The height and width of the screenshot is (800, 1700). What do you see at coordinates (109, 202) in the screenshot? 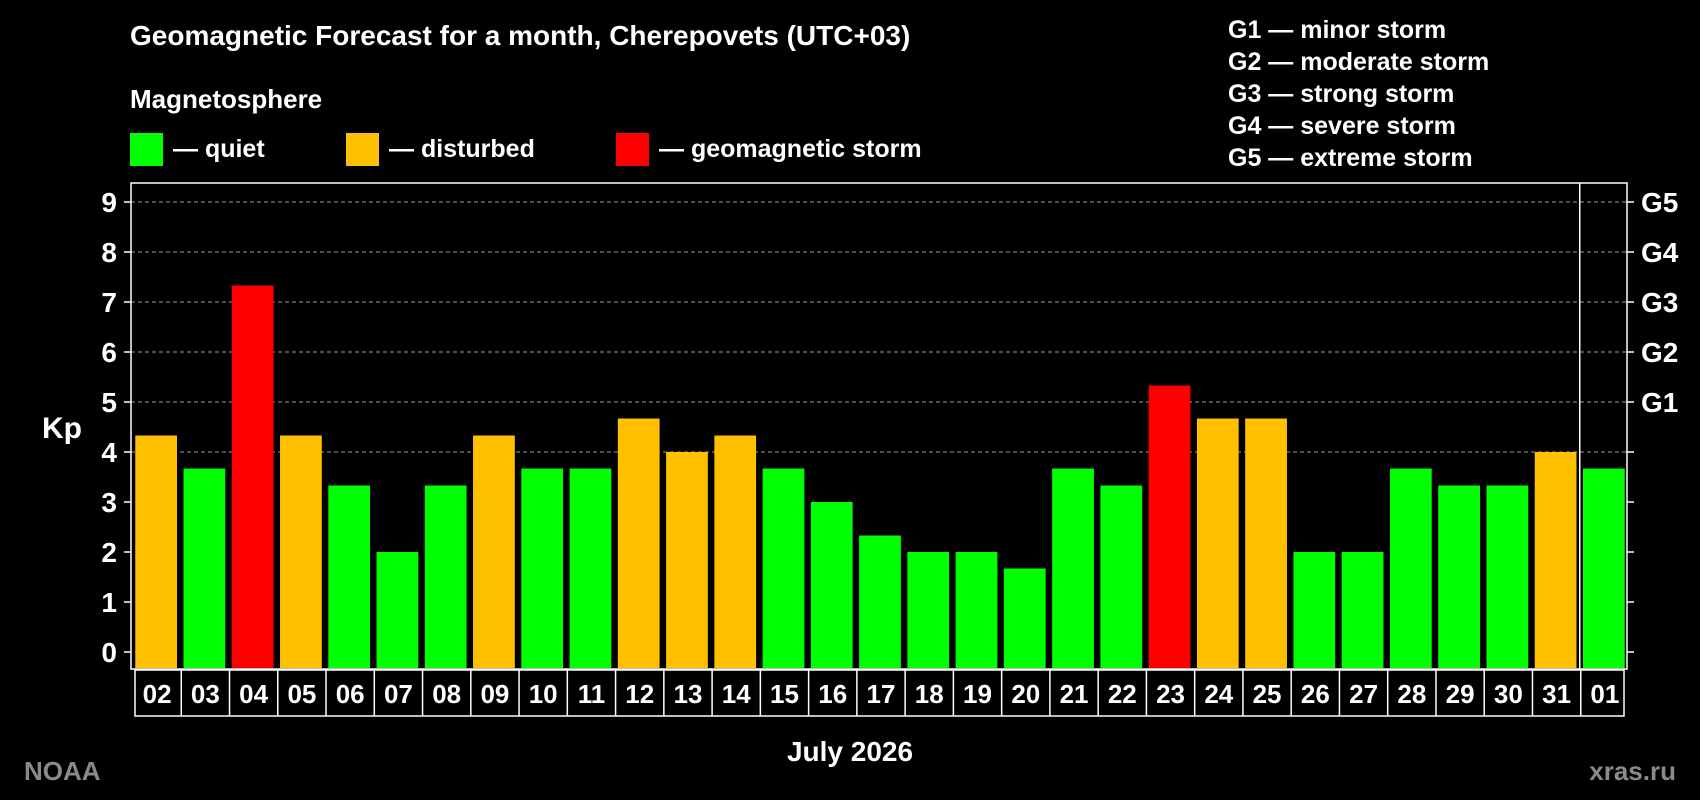
I see `ytick-label-9: 9` at bounding box center [109, 202].